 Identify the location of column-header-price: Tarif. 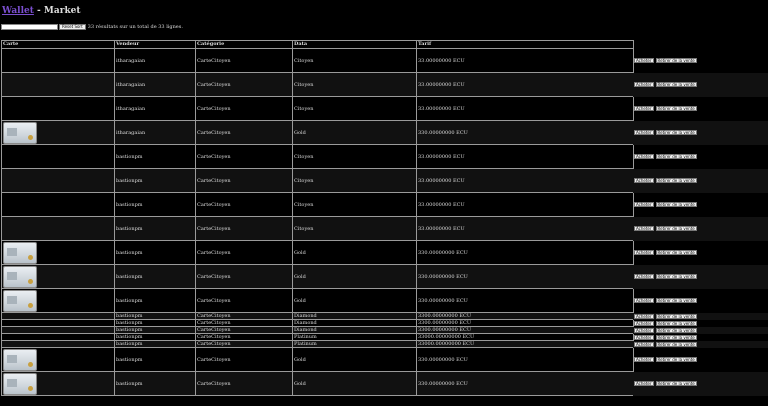
(525, 44).